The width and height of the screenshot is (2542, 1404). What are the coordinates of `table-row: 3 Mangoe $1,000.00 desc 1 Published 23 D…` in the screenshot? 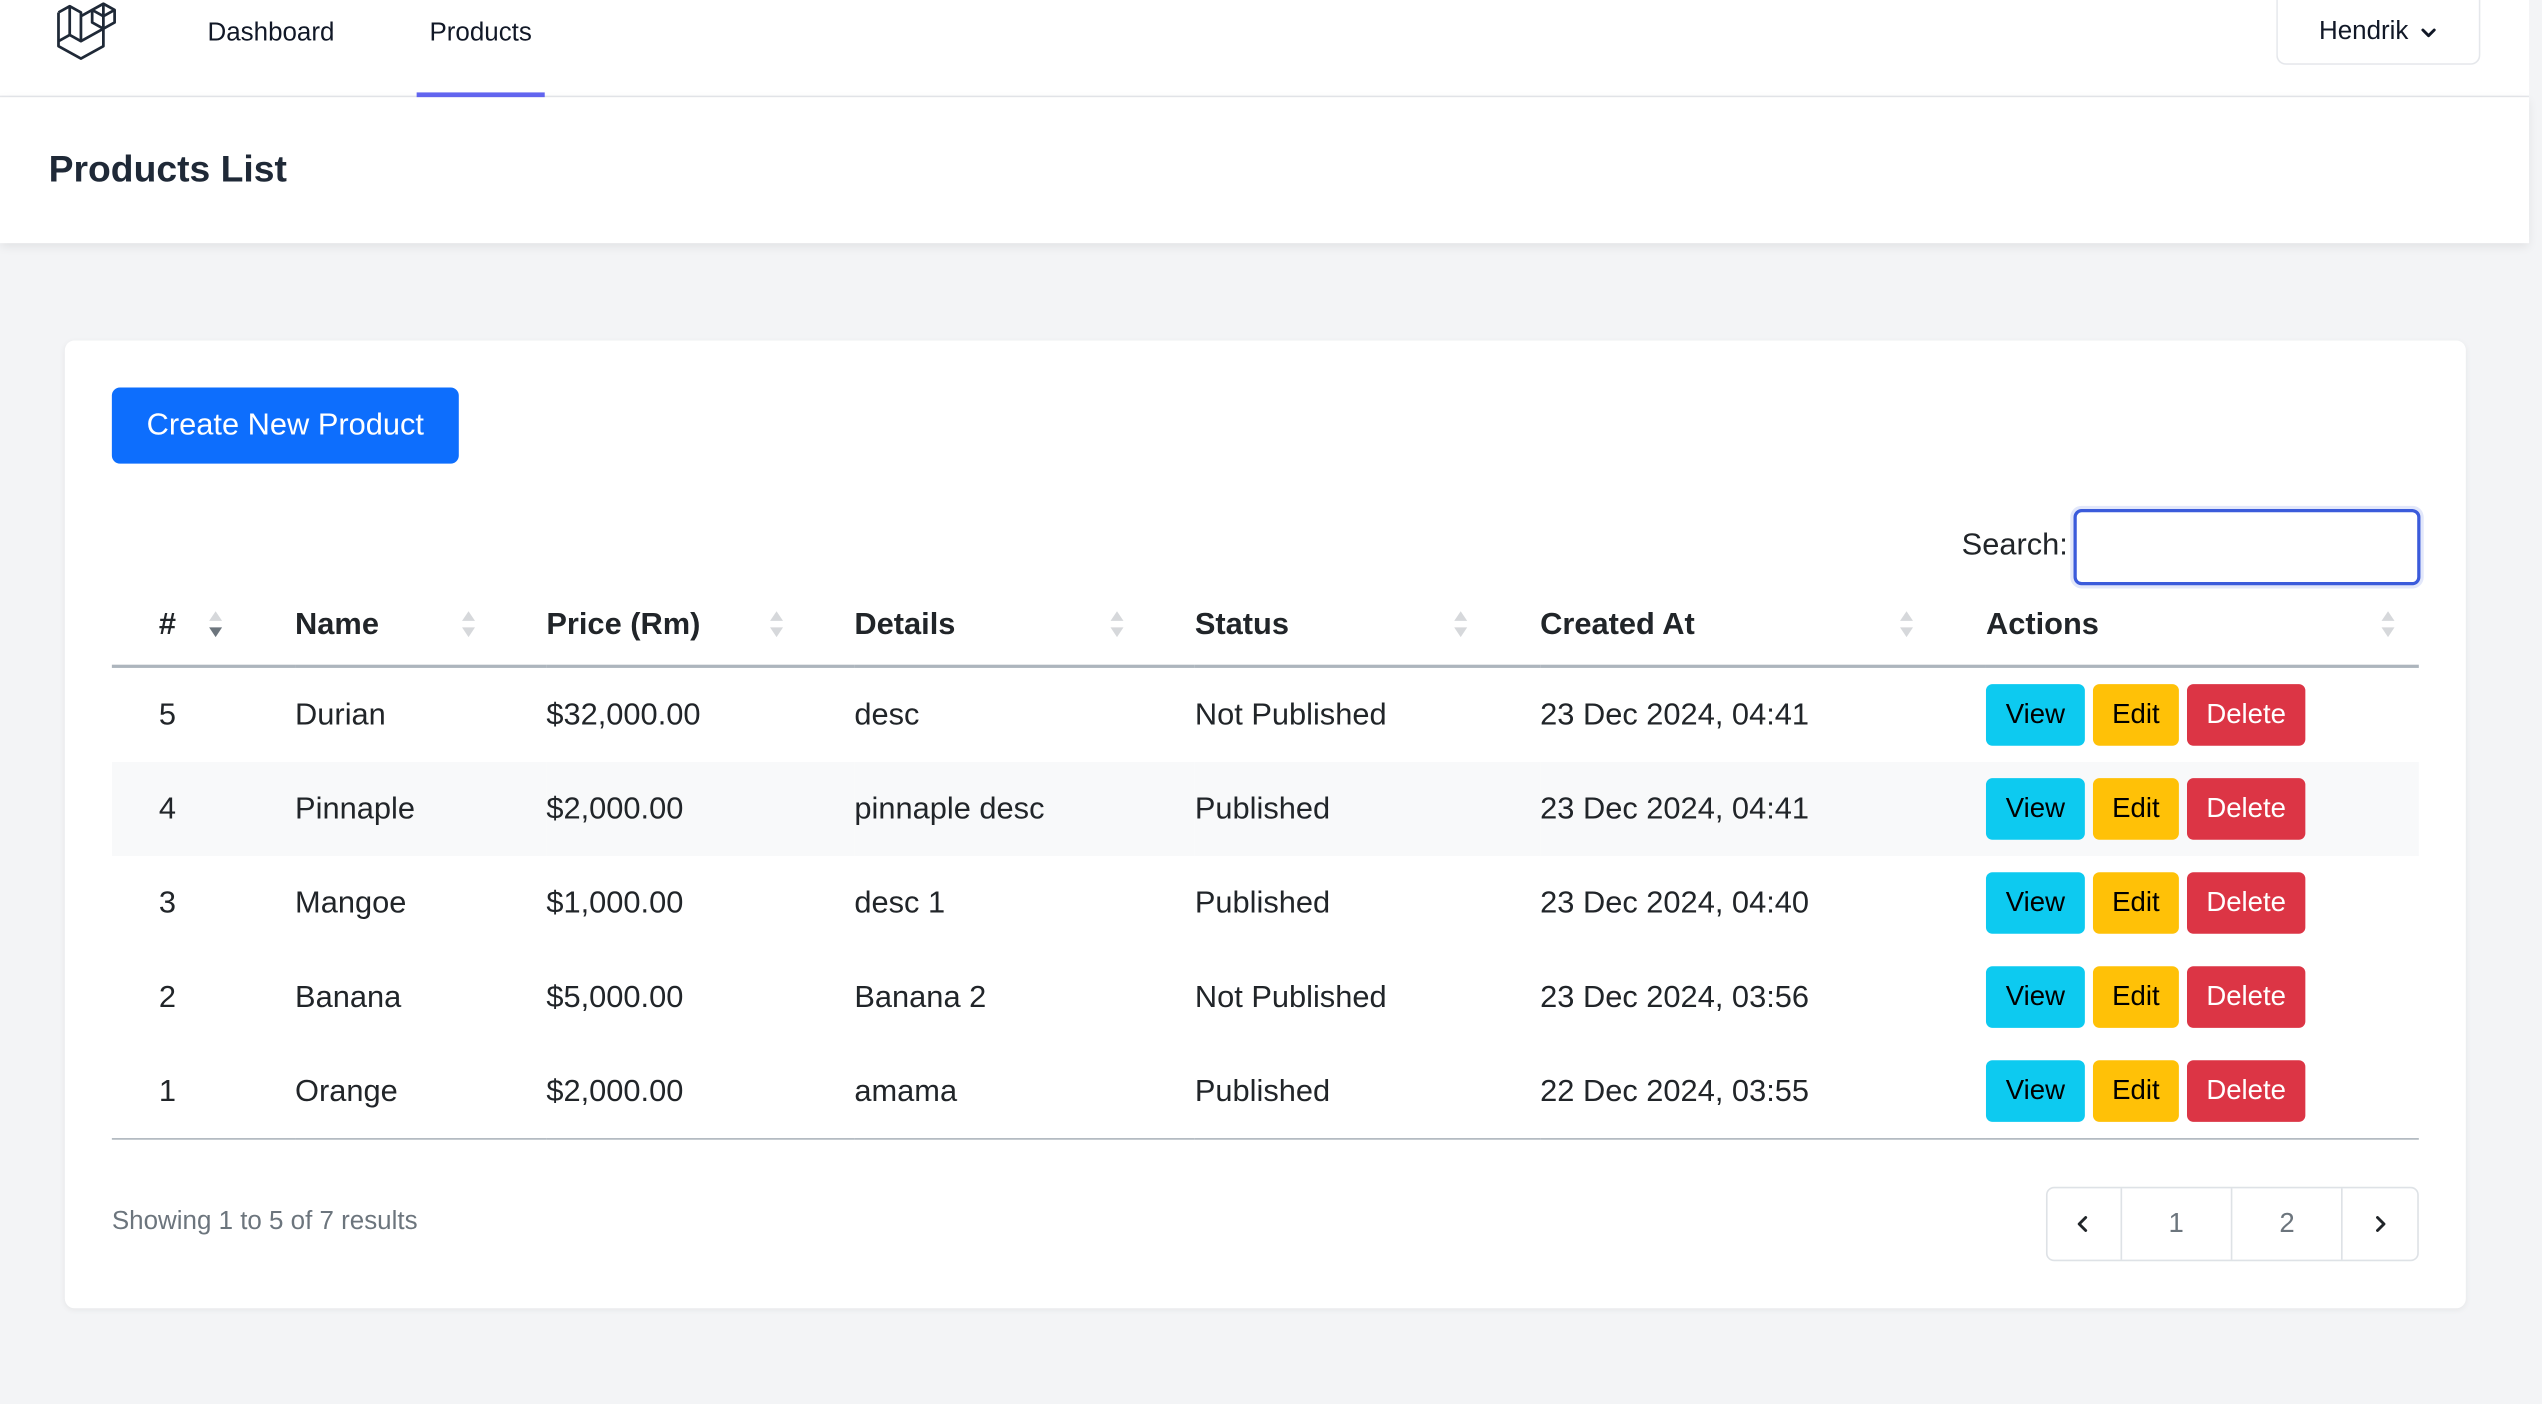 It's located at (1265, 903).